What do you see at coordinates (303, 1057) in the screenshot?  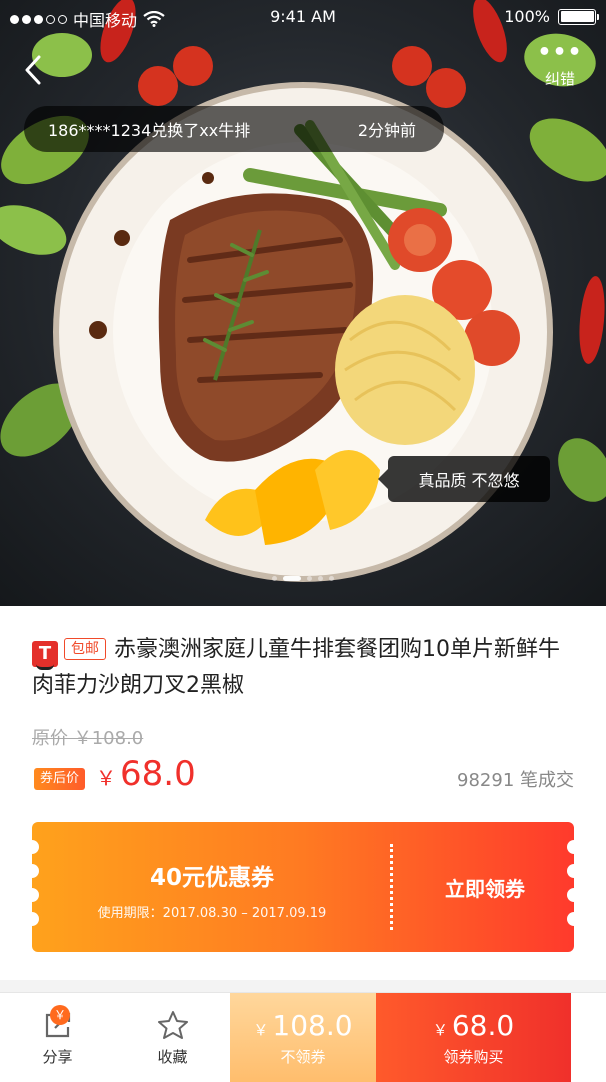 I see `no-coupon-label: 不领券` at bounding box center [303, 1057].